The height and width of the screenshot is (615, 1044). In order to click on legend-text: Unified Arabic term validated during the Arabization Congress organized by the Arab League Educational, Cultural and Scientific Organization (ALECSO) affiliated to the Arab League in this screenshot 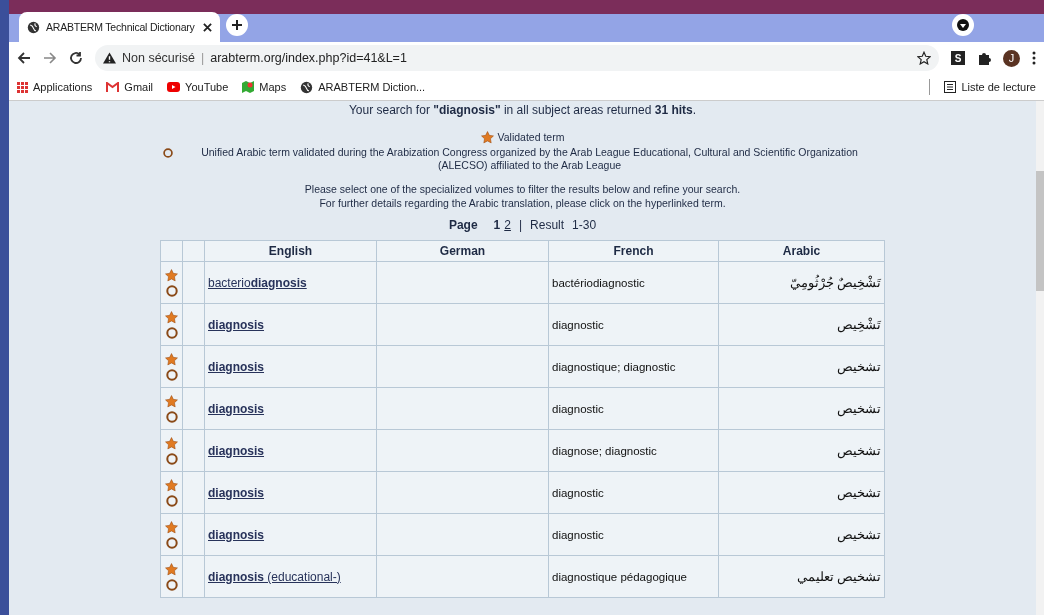, I will do `click(529, 159)`.